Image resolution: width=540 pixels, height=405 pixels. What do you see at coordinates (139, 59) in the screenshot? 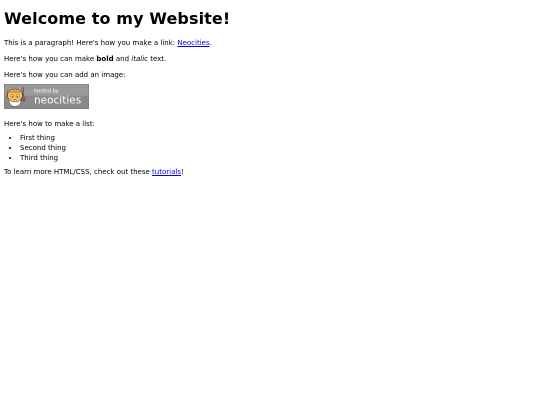
I see `italic-text: italic` at bounding box center [139, 59].